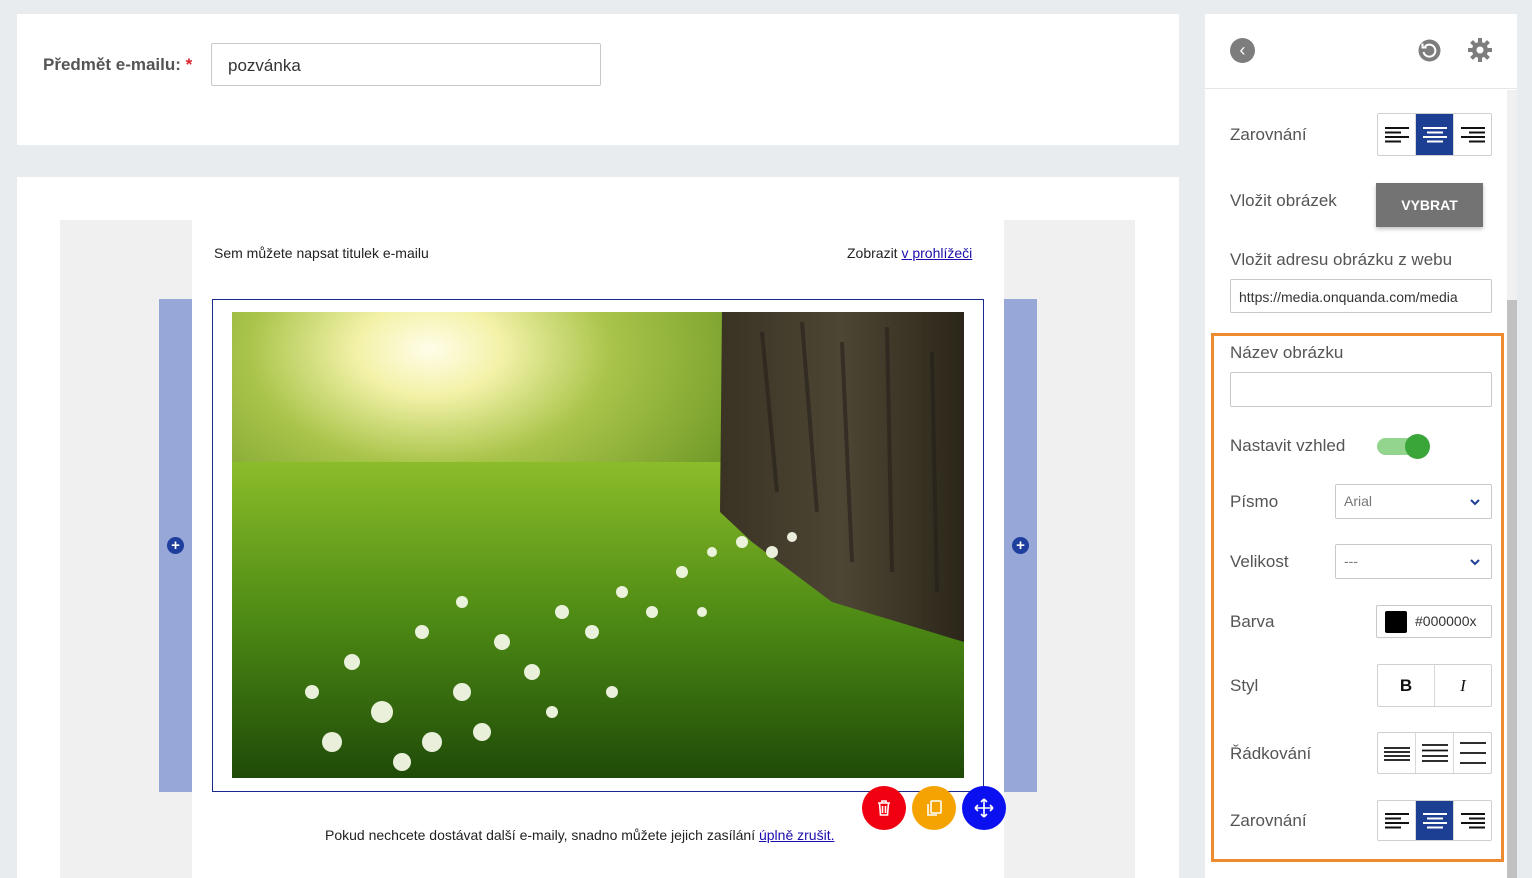 The height and width of the screenshot is (878, 1532). What do you see at coordinates (1283, 200) in the screenshot?
I see `insert-image-label: Vložit obrázek` at bounding box center [1283, 200].